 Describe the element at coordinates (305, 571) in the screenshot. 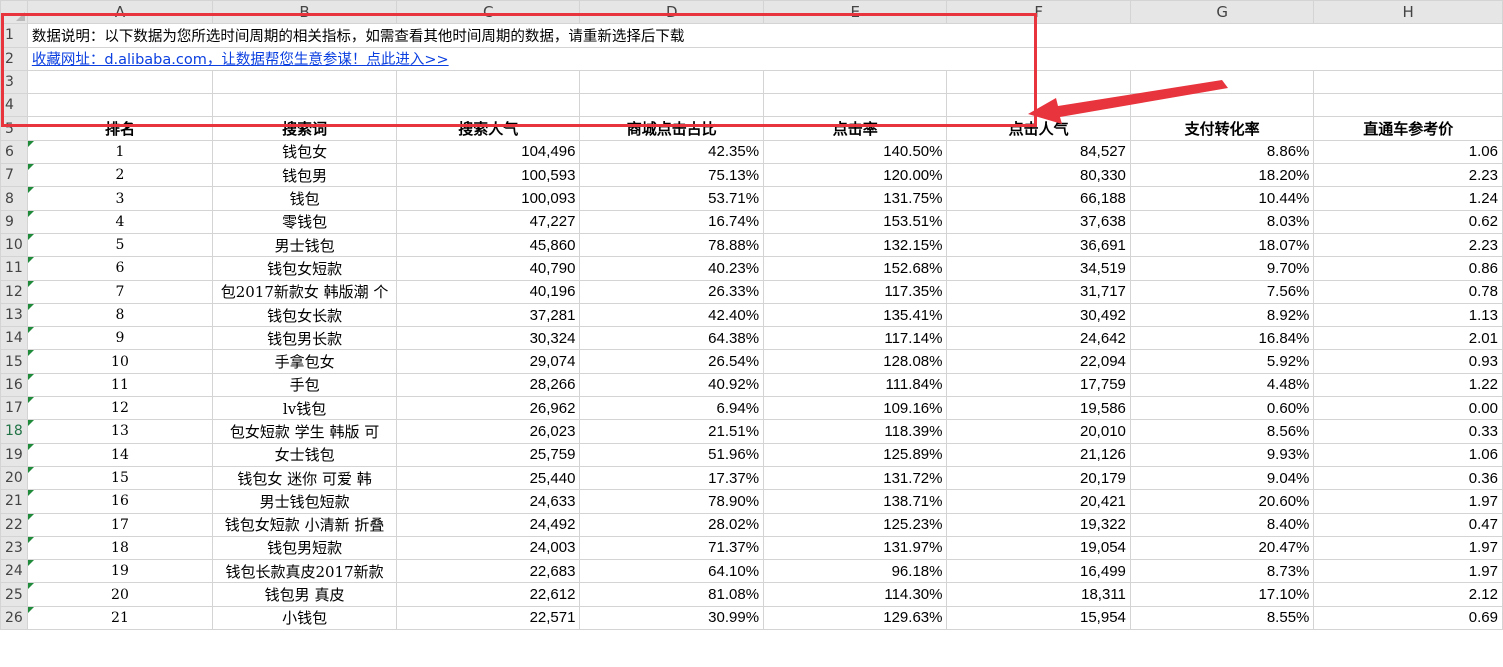

I see `keyword-cell: 钱包长款真皮2017新款` at that location.